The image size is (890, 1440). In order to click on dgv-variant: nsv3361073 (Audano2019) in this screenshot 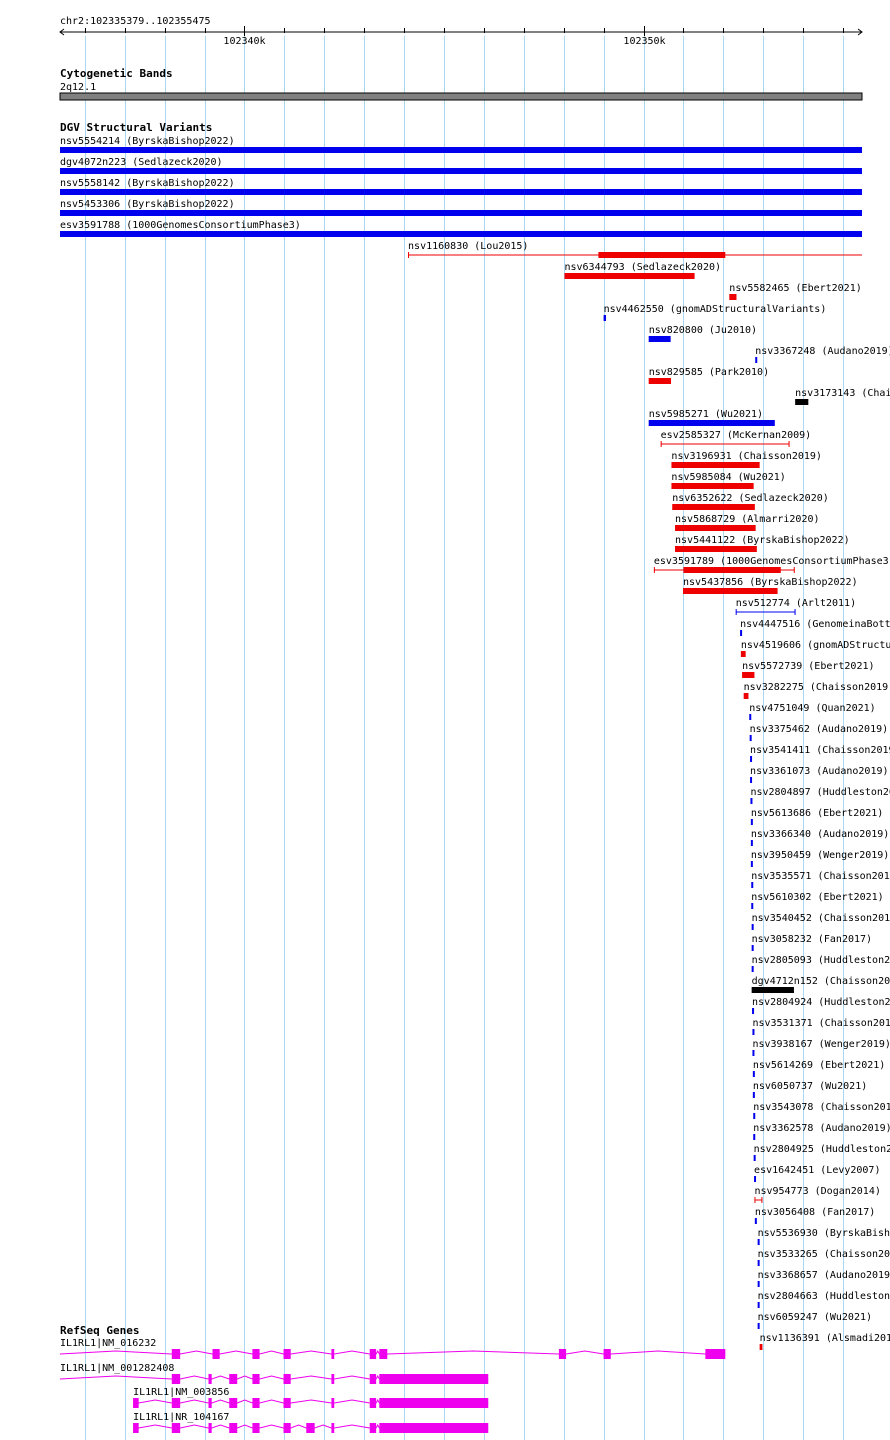, I will do `click(819, 774)`.